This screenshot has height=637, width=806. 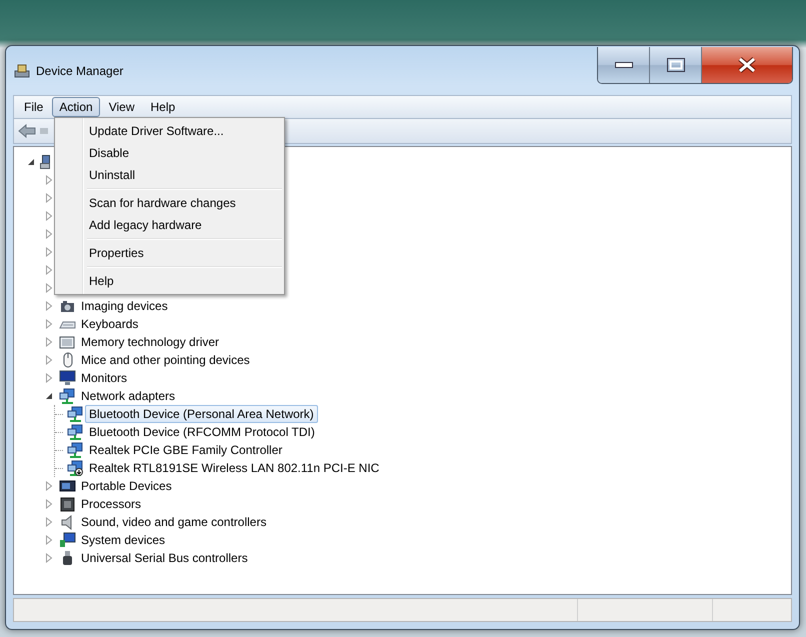 What do you see at coordinates (169, 253) in the screenshot?
I see `menu-option: Properties` at bounding box center [169, 253].